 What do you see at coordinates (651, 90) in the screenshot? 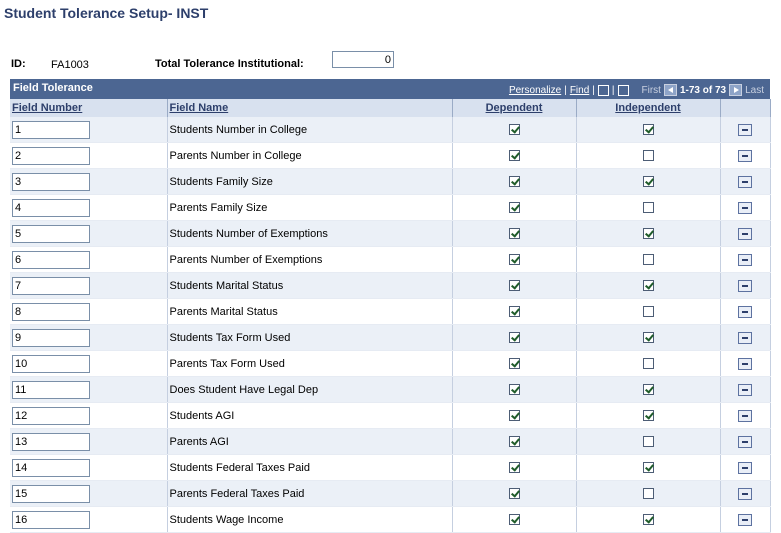
I see `first-label: First` at bounding box center [651, 90].